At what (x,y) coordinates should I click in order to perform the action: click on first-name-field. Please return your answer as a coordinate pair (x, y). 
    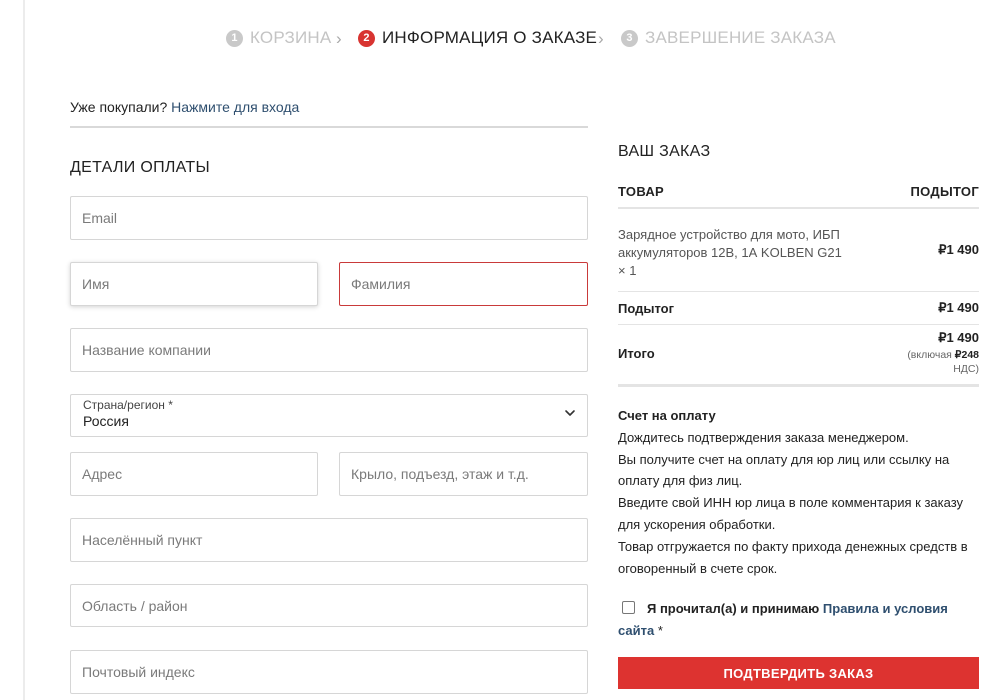
    Looking at the image, I should click on (194, 284).